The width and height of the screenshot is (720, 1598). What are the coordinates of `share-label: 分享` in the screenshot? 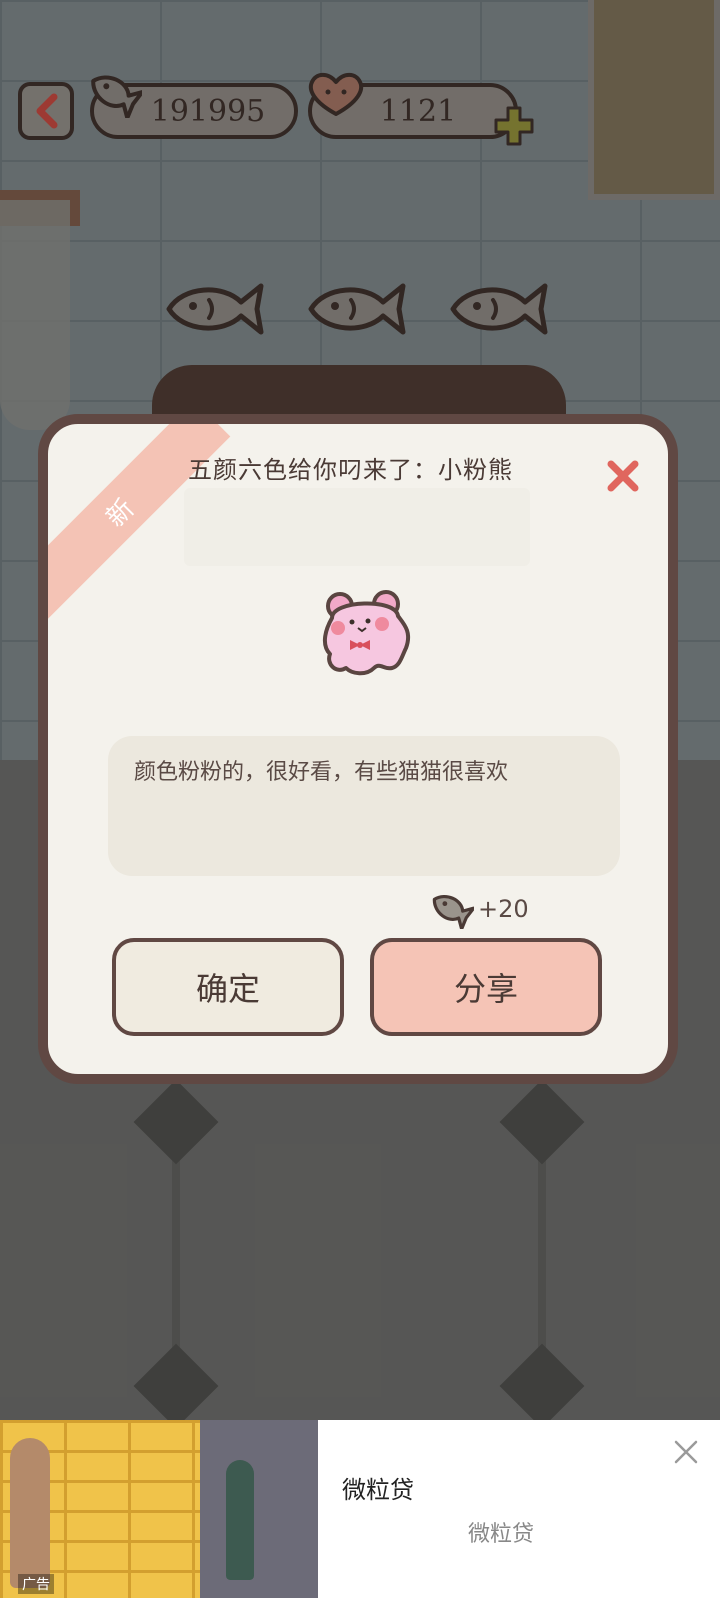 It's located at (485, 989).